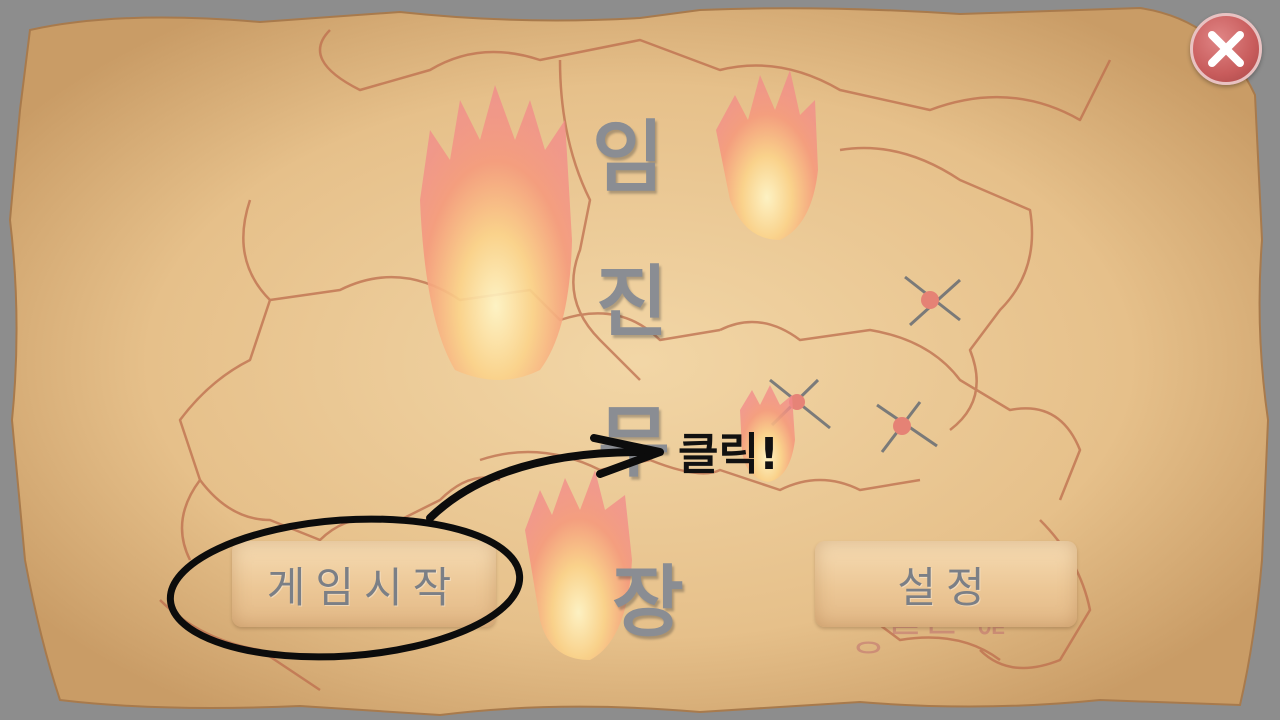  Describe the element at coordinates (345, 588) in the screenshot. I see `highlight-circle` at that location.